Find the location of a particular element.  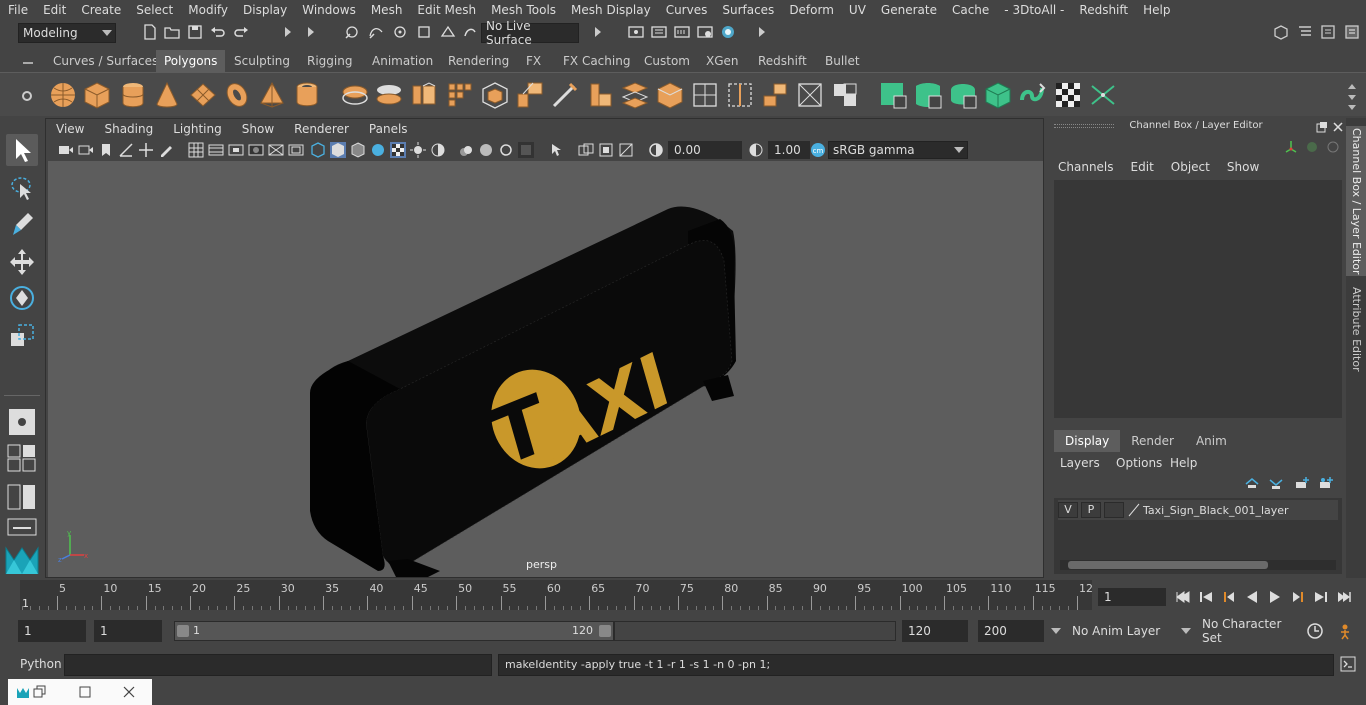

lasso-tool-icon is located at coordinates (22, 188).